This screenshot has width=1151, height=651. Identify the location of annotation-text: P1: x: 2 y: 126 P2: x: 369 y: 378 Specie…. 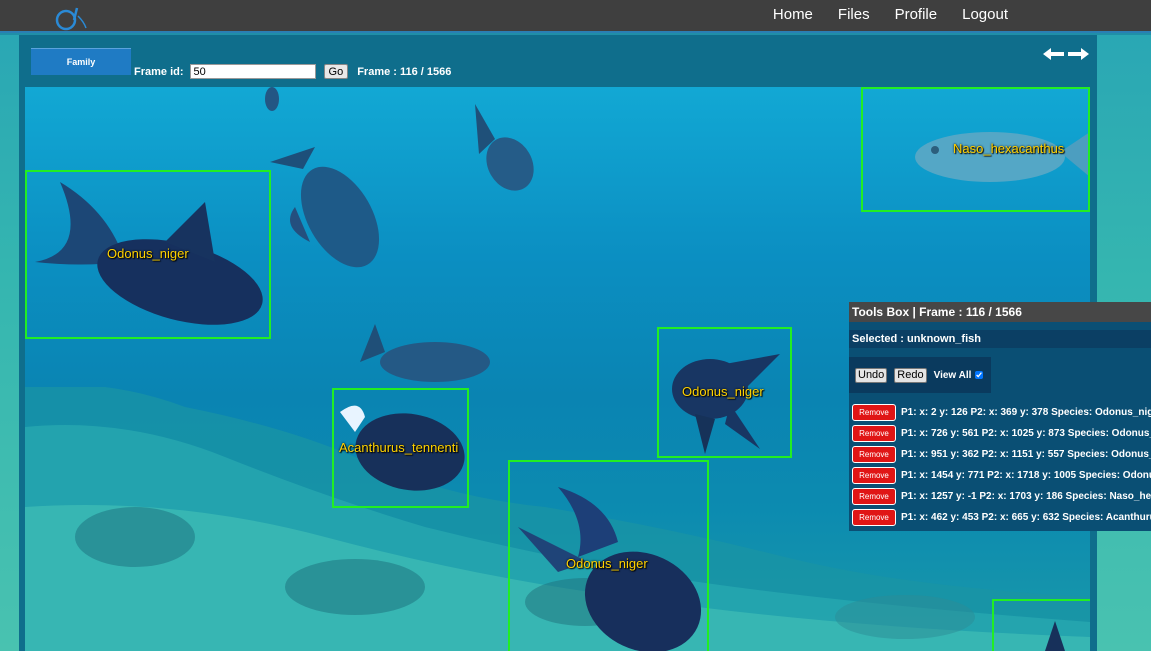
(1026, 412).